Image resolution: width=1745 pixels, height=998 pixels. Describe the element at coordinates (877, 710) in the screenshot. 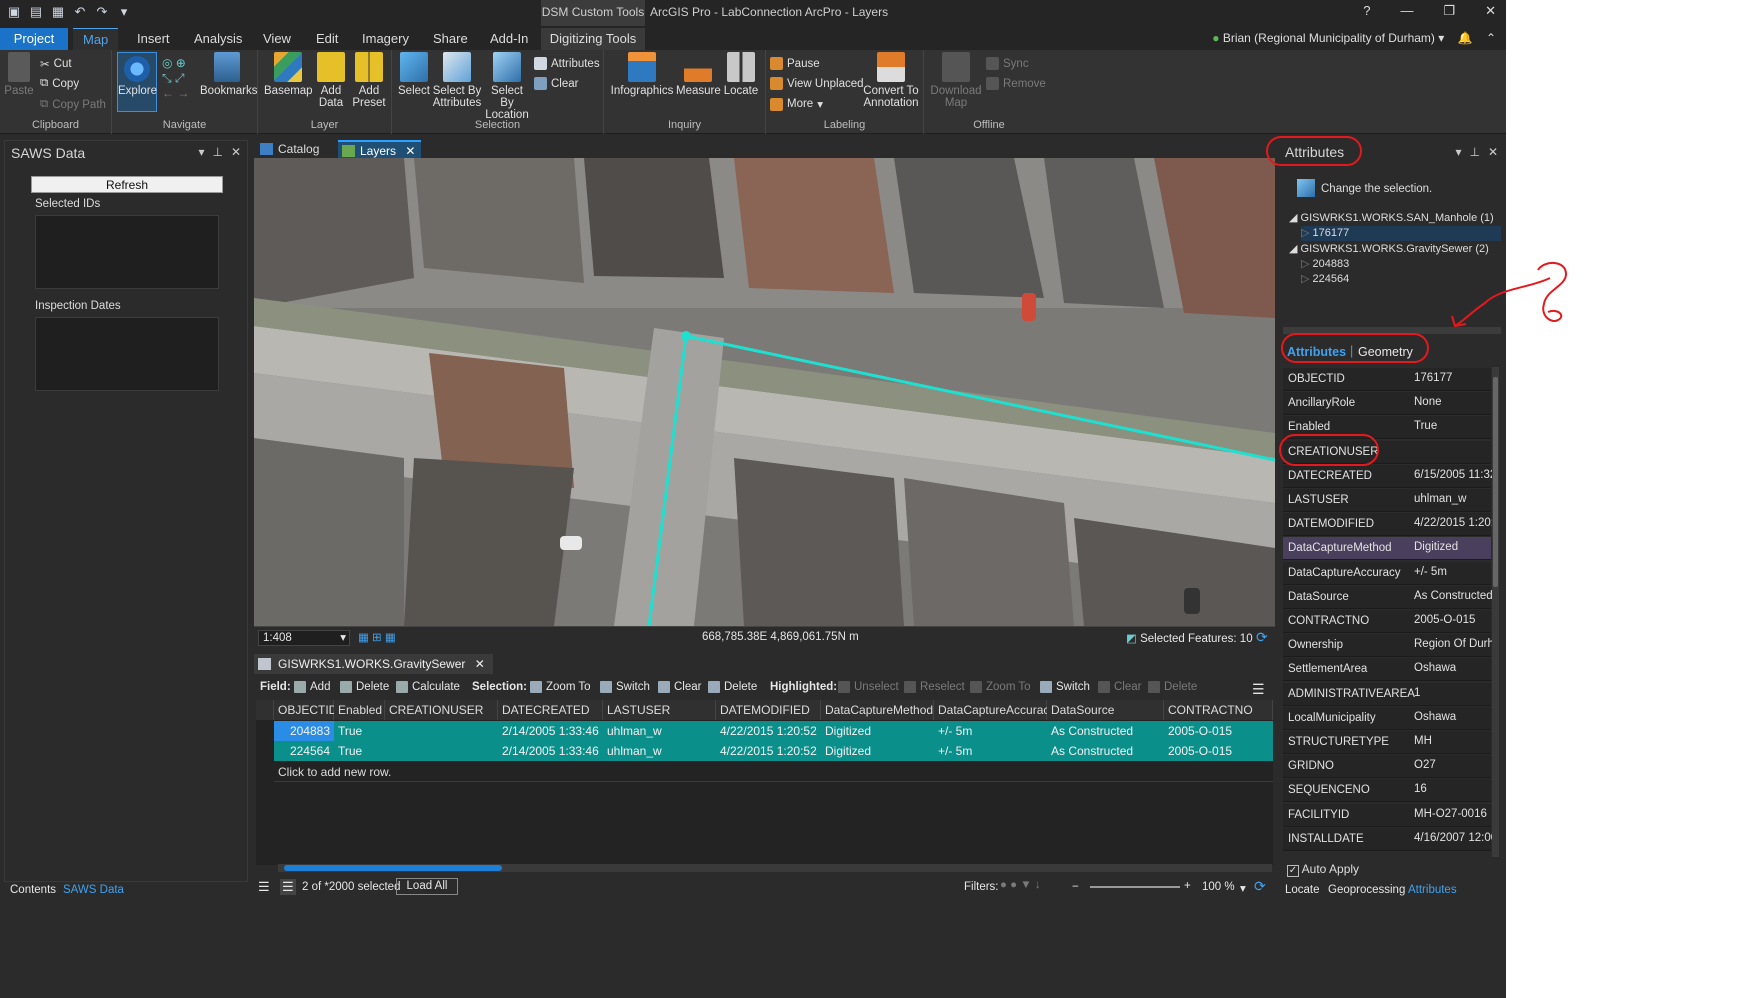

I see `col-header-datacapturemethod: DataCaptureMethod` at that location.